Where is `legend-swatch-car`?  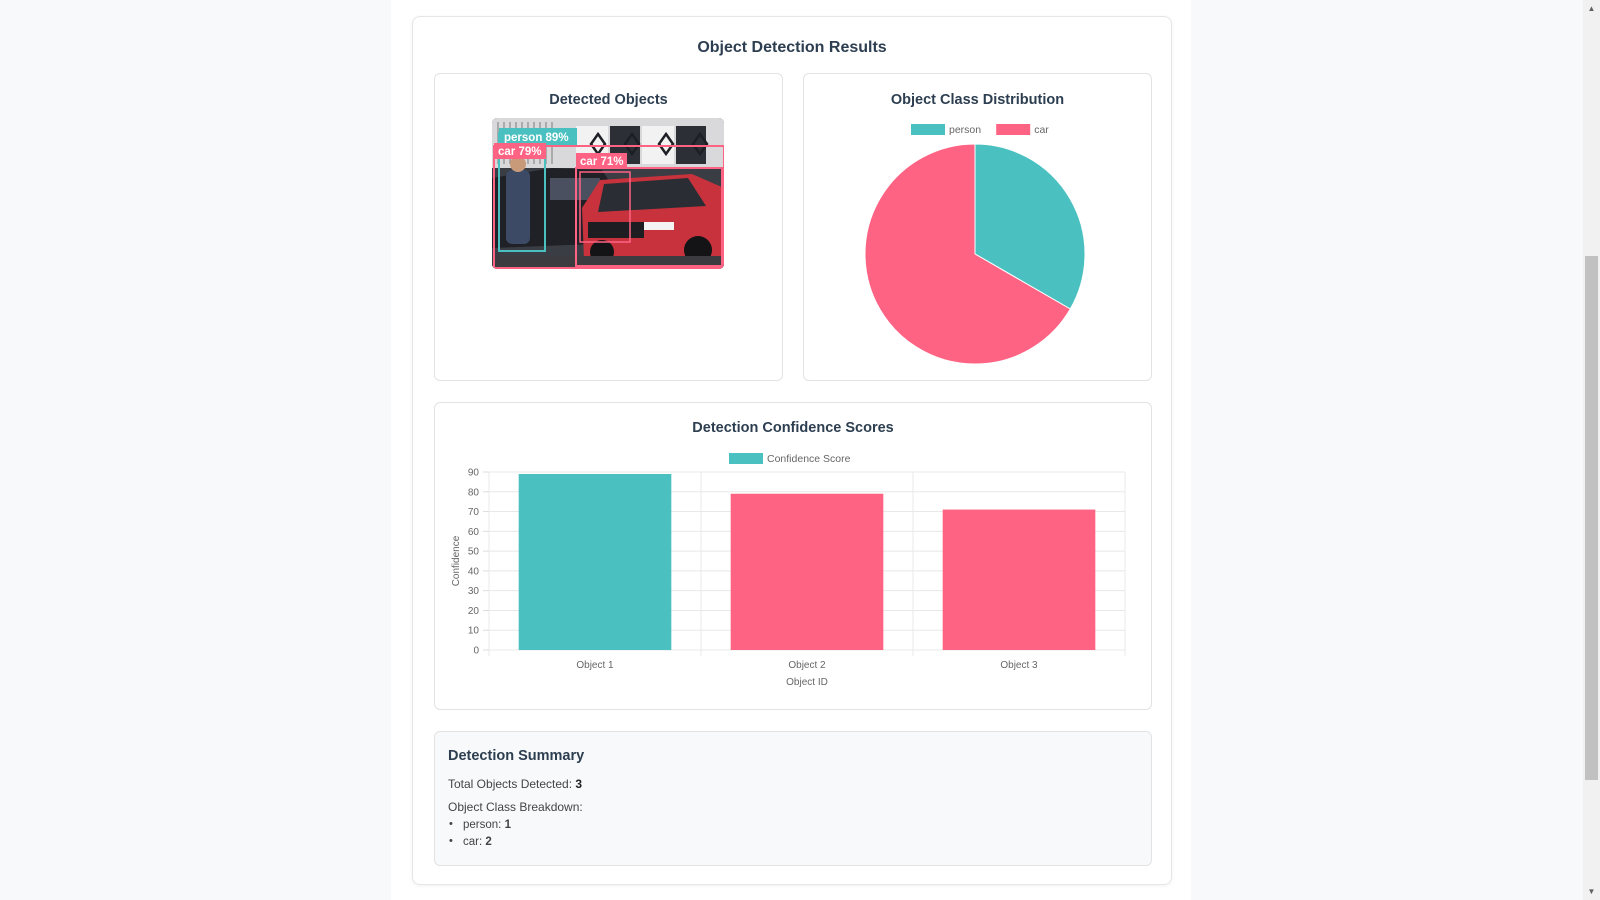 legend-swatch-car is located at coordinates (1013, 129).